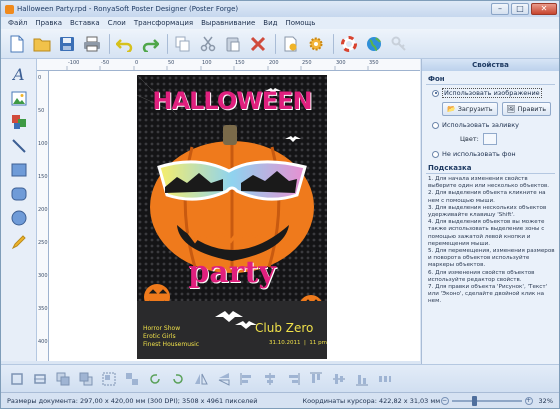 This screenshot has height=409, width=560. I want to click on help-lifebuoy-icon, so click(349, 44).